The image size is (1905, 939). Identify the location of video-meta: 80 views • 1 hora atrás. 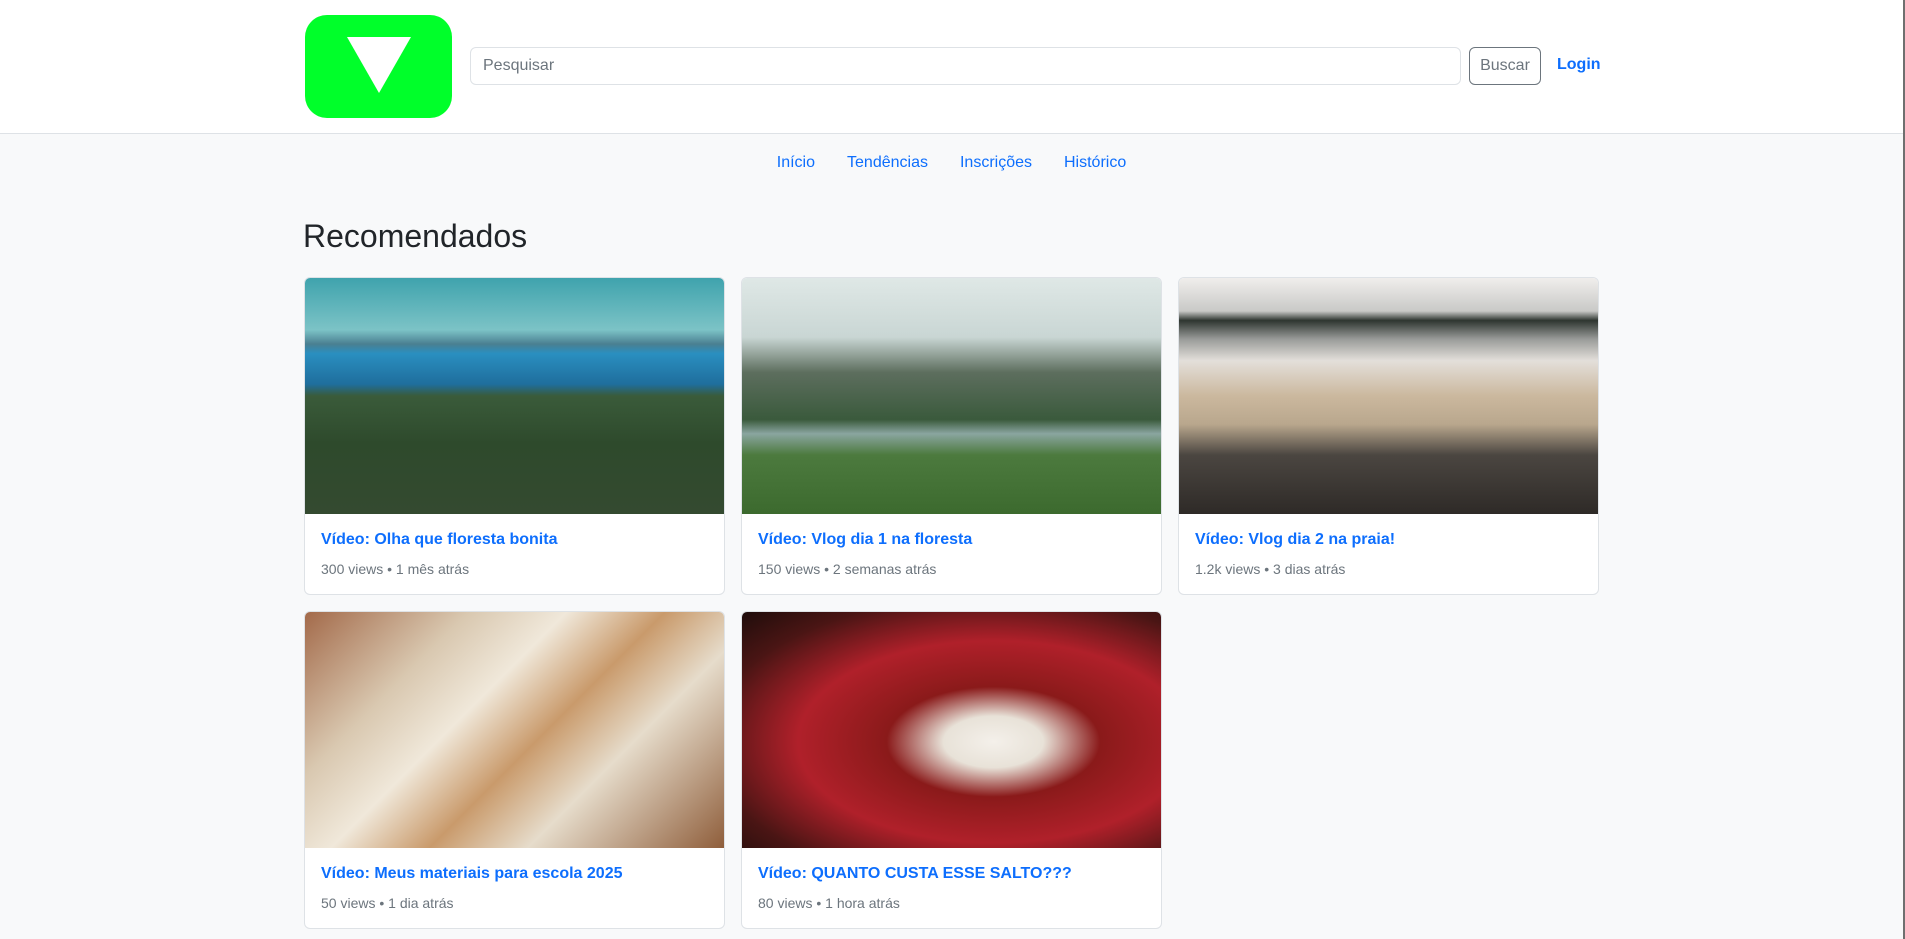
(829, 903).